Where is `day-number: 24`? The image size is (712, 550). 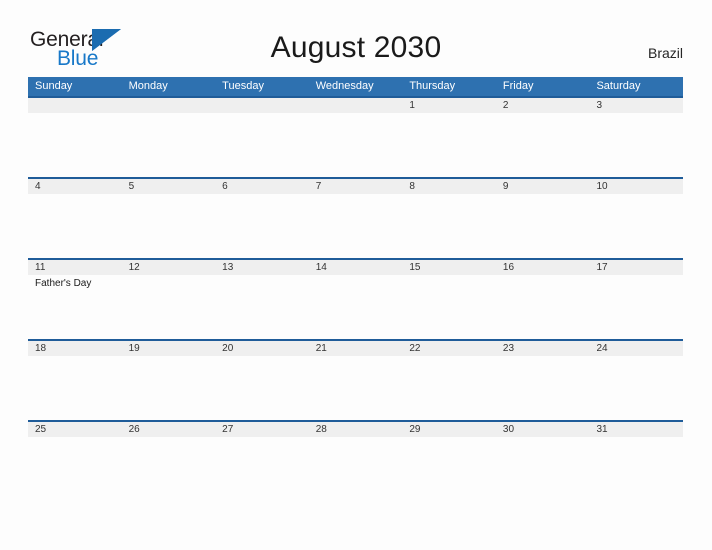
day-number: 24 is located at coordinates (636, 348).